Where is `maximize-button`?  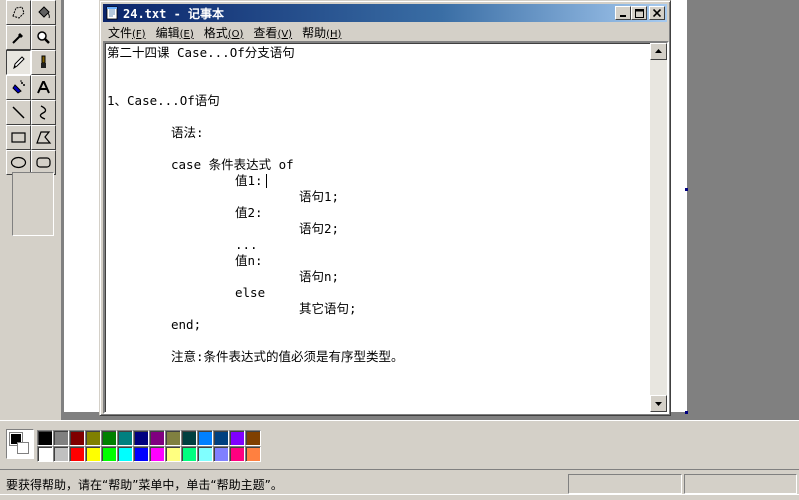 maximize-button is located at coordinates (639, 13).